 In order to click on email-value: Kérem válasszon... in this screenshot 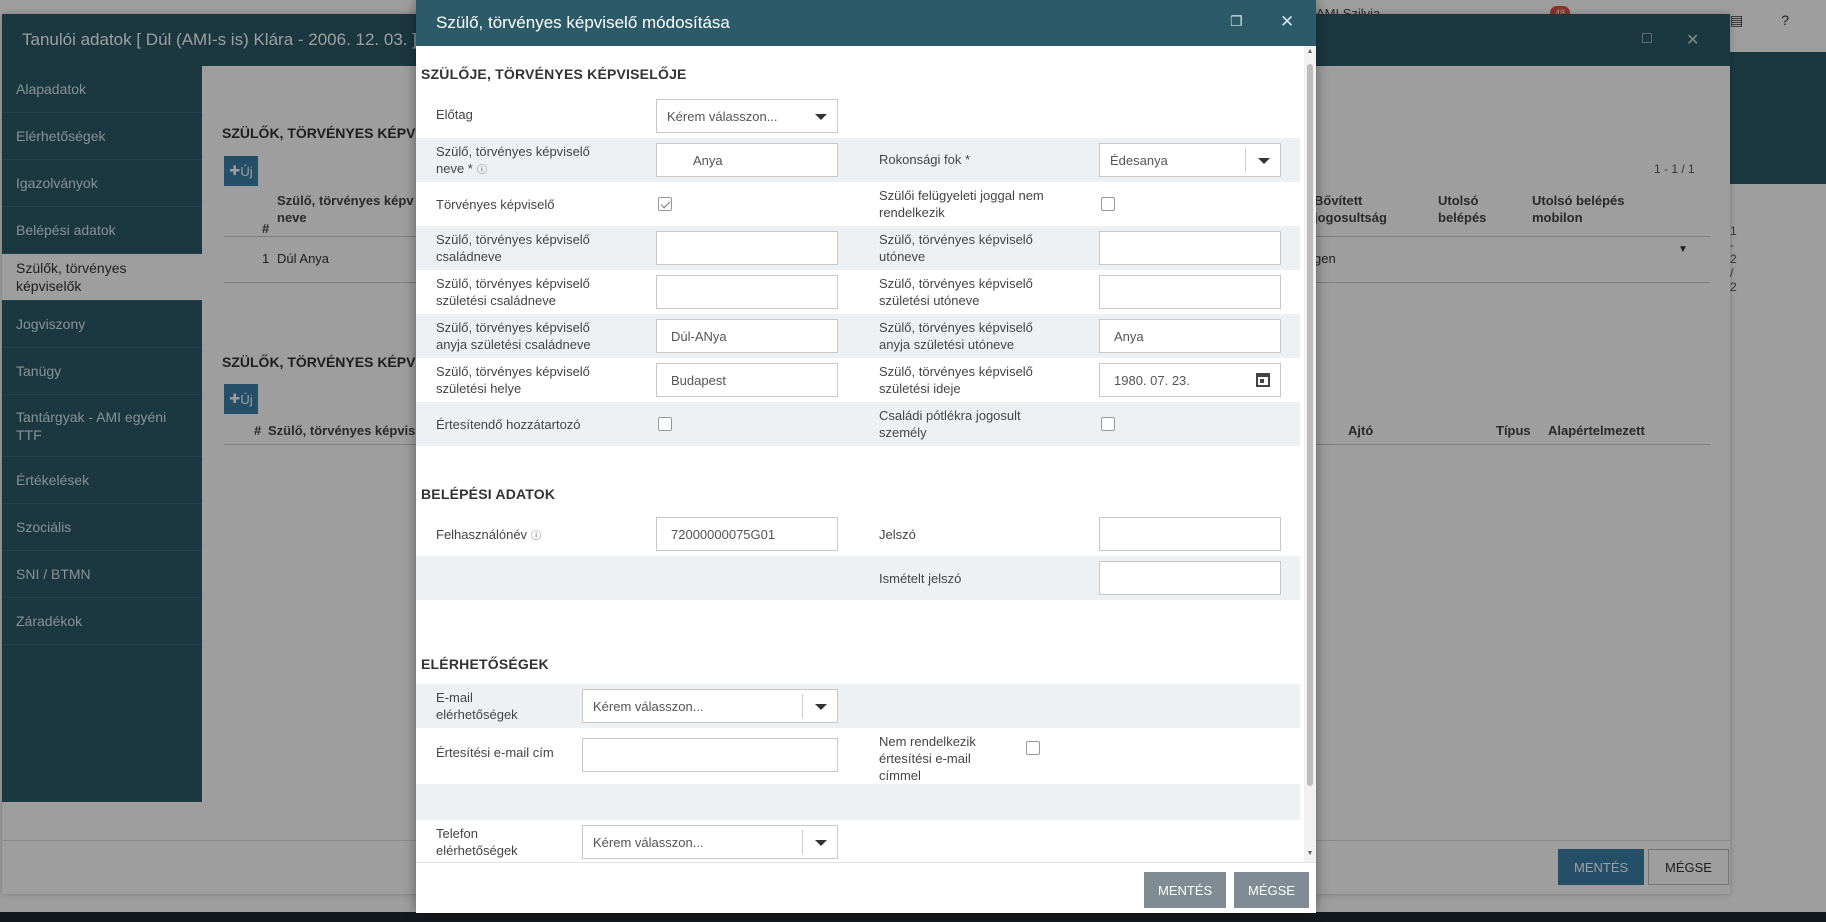, I will do `click(648, 706)`.